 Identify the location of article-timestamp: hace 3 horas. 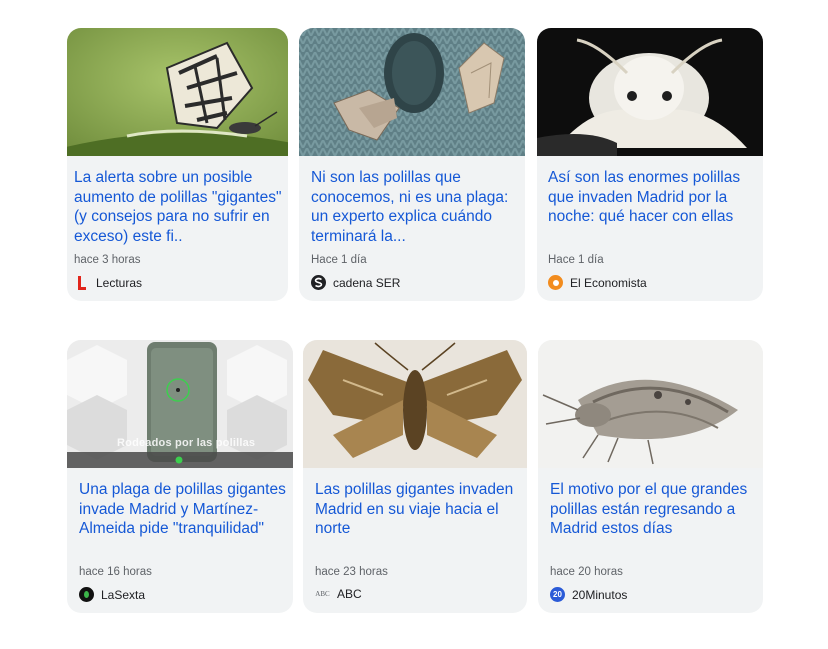
(107, 260).